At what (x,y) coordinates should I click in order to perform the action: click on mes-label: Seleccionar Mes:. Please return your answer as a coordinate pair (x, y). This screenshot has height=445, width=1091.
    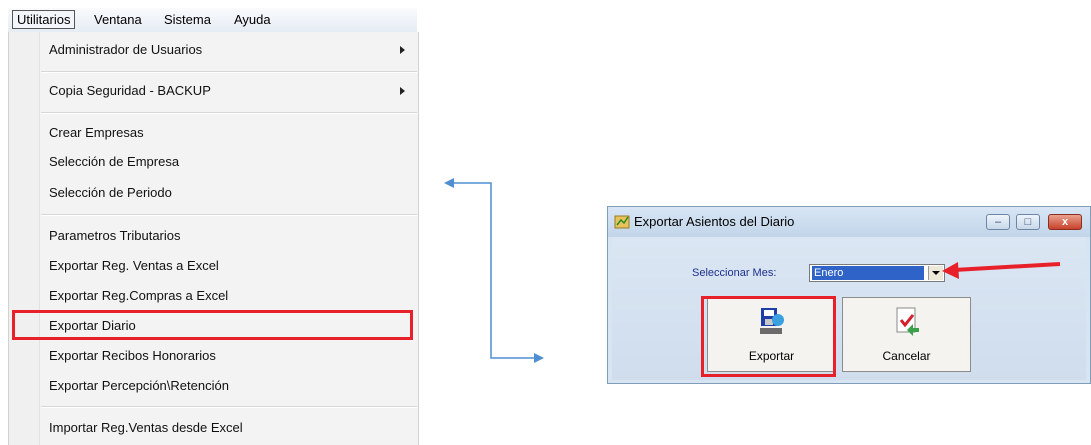
    Looking at the image, I should click on (734, 273).